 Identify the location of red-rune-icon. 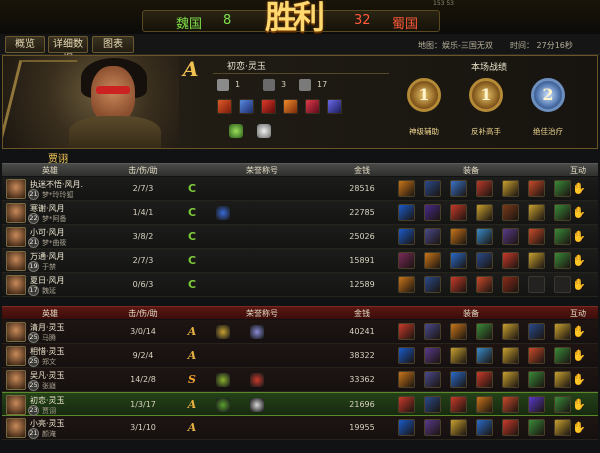
(224, 106).